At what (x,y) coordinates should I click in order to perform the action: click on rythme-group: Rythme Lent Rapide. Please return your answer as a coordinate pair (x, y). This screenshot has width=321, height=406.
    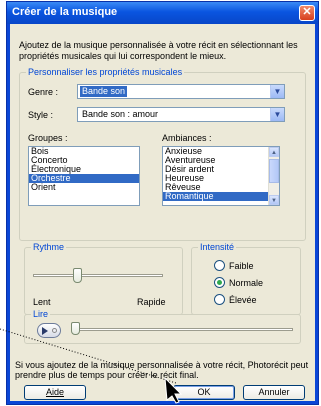
    Looking at the image, I should click on (103, 278).